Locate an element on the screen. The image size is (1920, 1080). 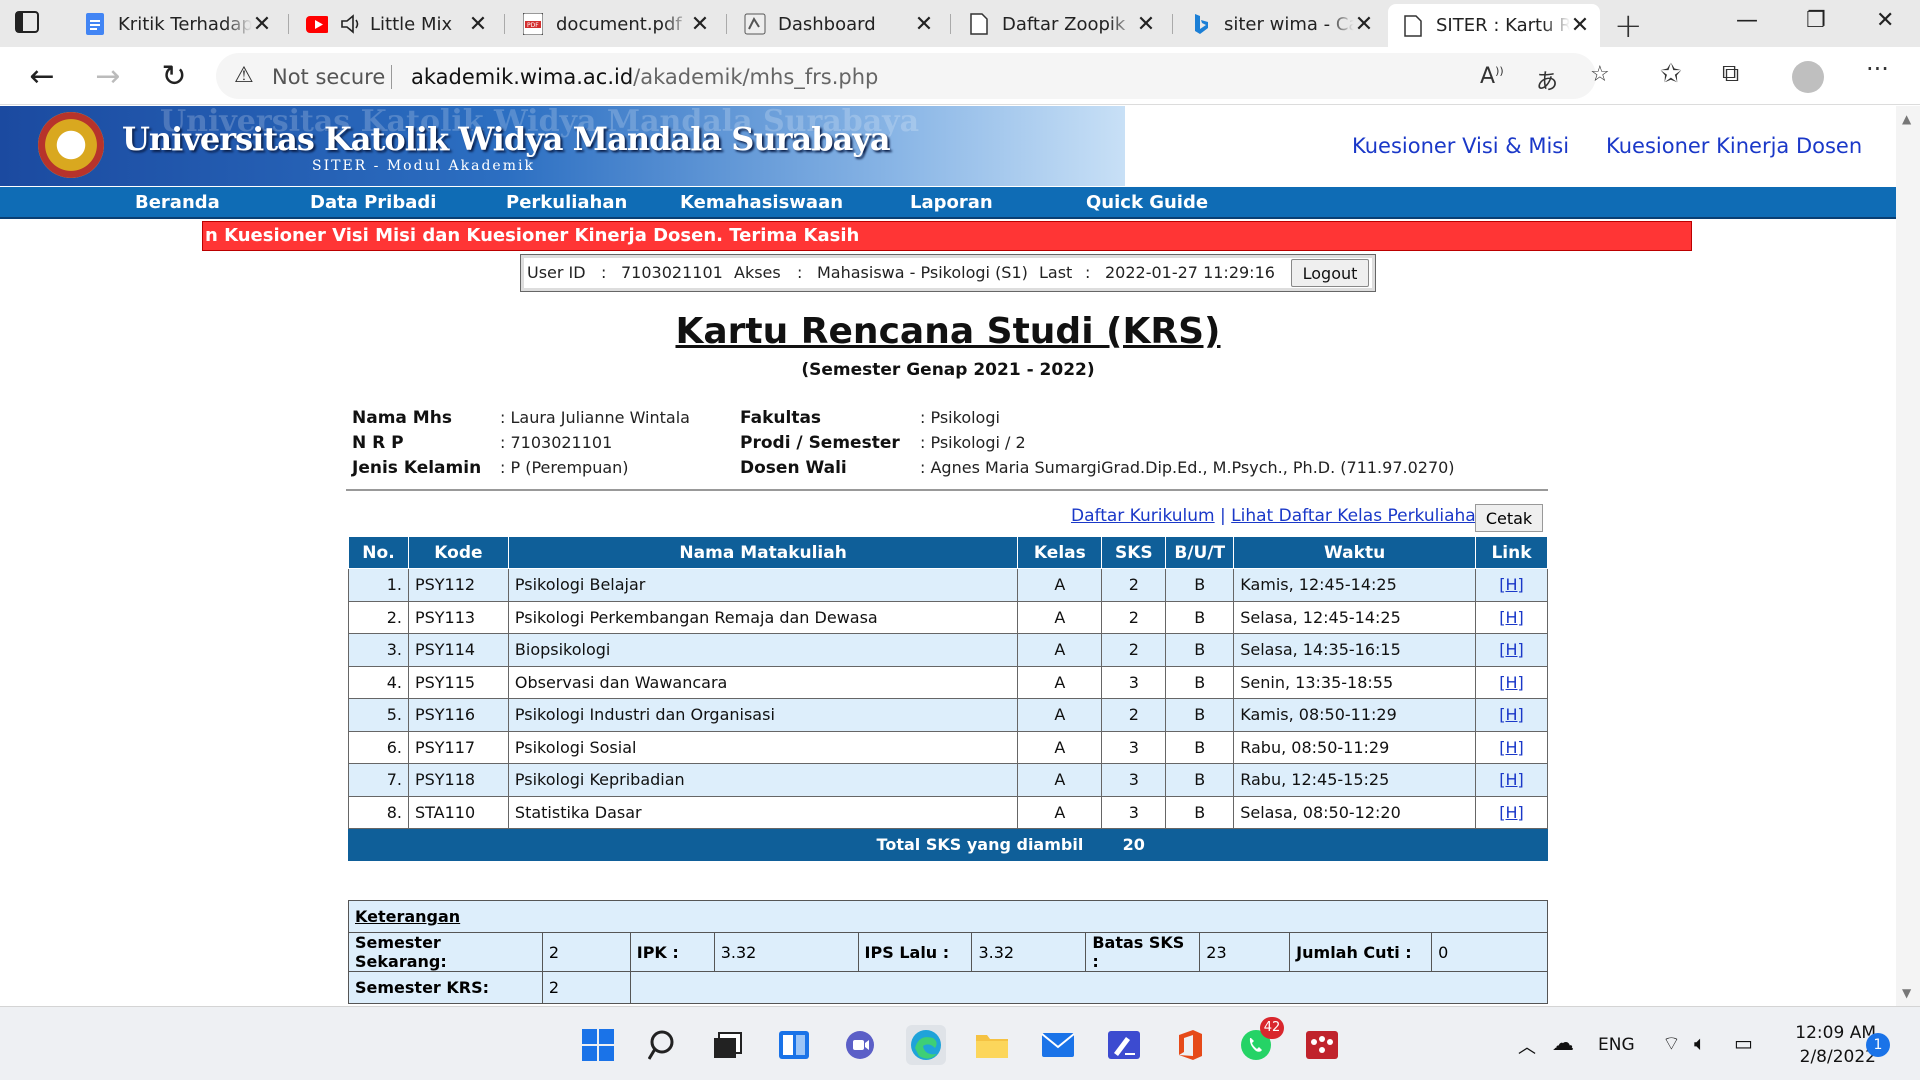
scroll-down-icon: ▼ is located at coordinates (1906, 993).